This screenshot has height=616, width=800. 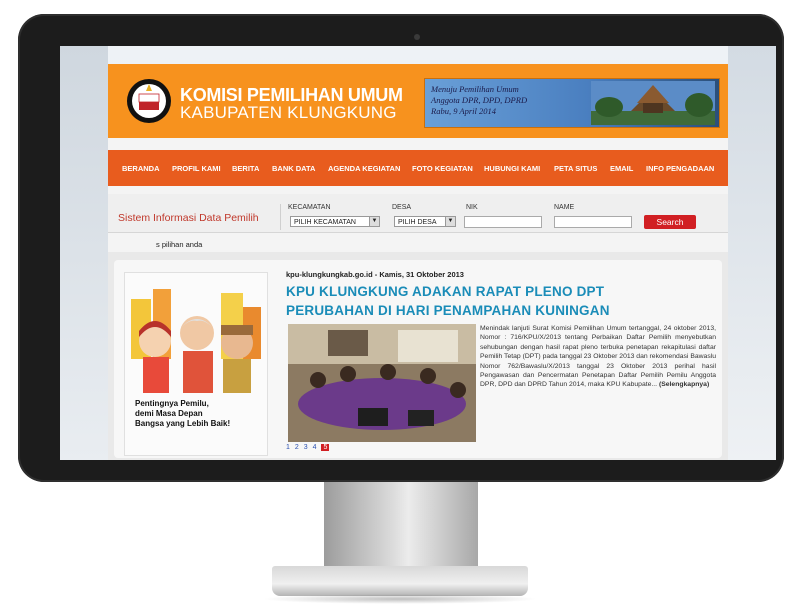 I want to click on background-right, so click(x=752, y=253).